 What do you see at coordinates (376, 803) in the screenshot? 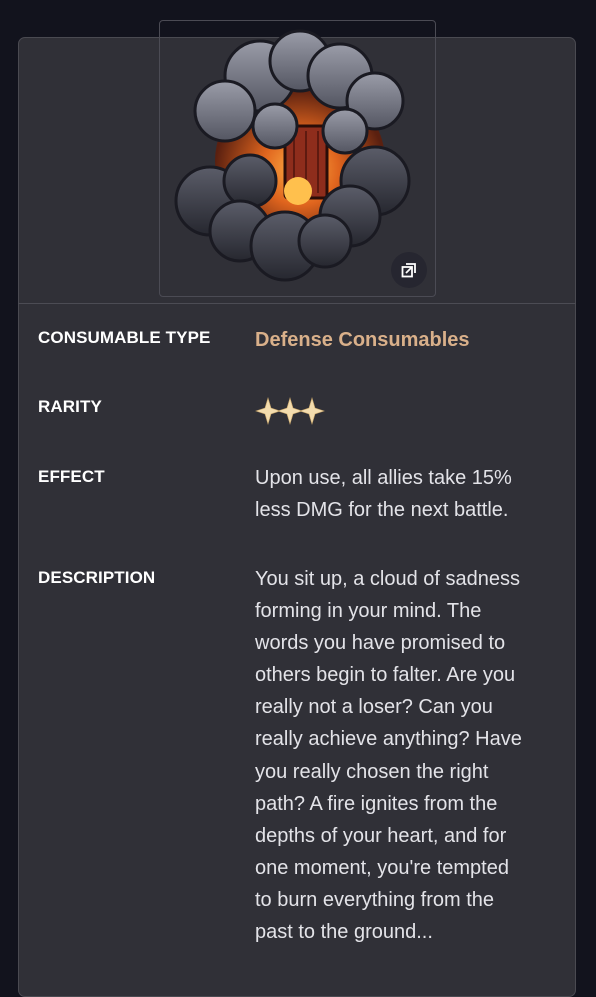
I see `description-line: path? A fire ignites from the` at bounding box center [376, 803].